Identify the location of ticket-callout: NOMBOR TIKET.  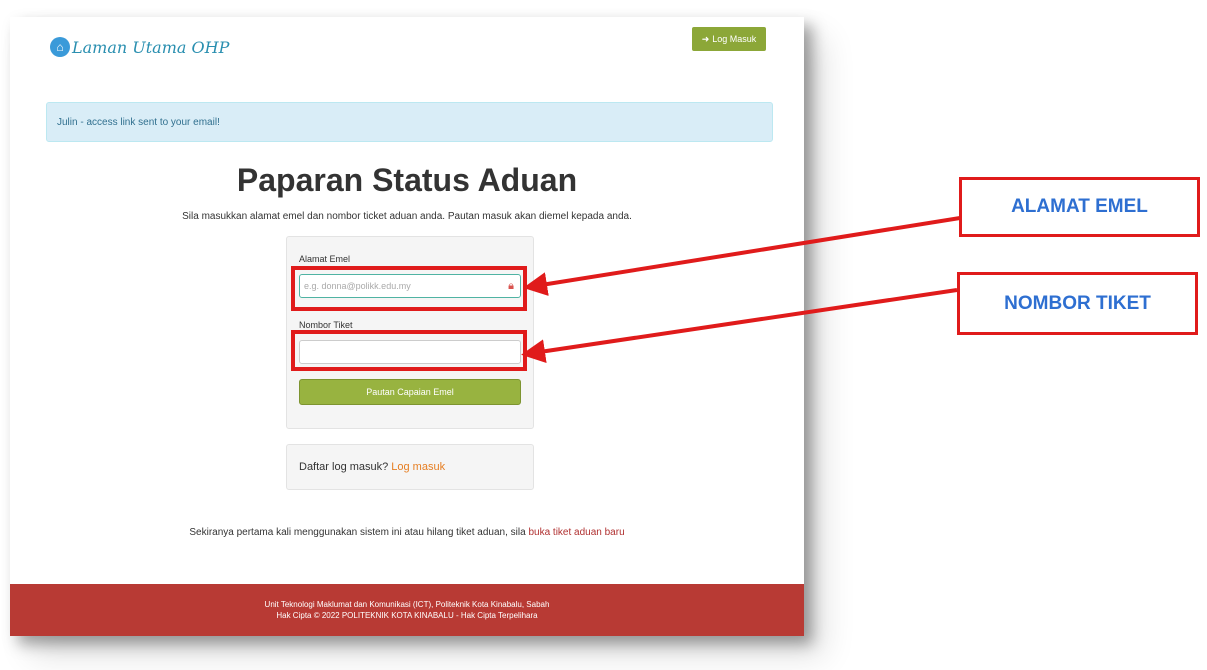
(1077, 303).